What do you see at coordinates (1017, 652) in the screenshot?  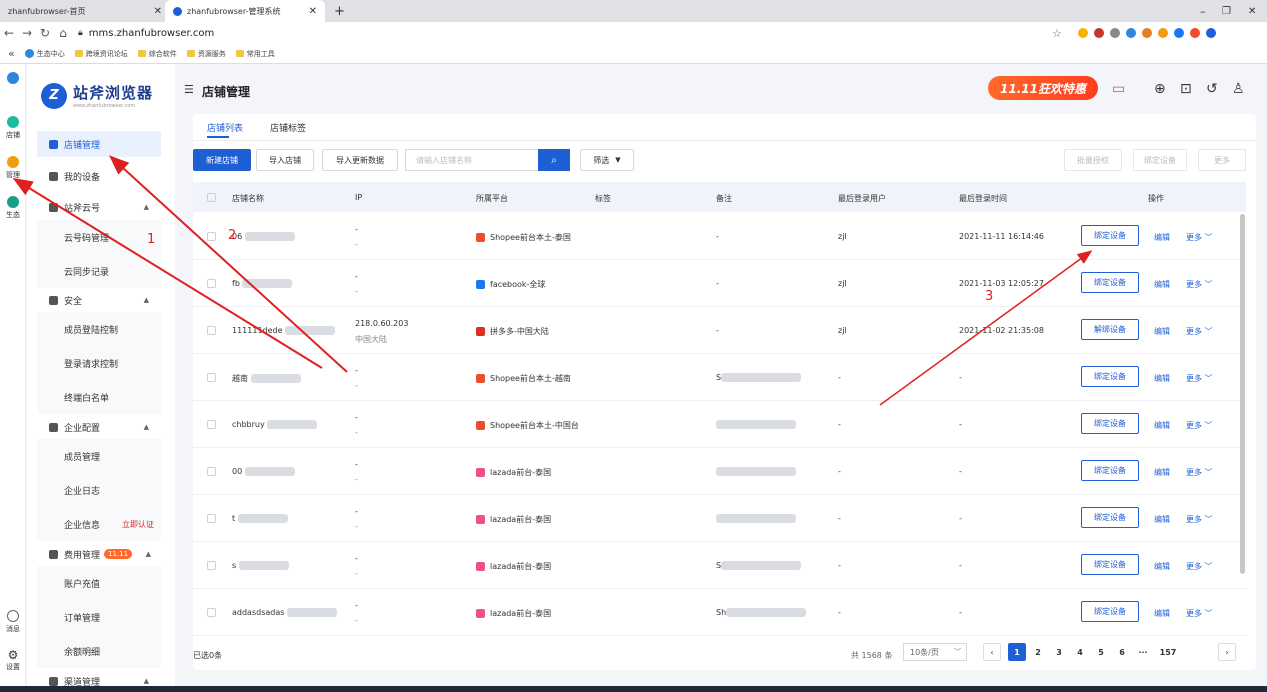 I see `page-button: 1` at bounding box center [1017, 652].